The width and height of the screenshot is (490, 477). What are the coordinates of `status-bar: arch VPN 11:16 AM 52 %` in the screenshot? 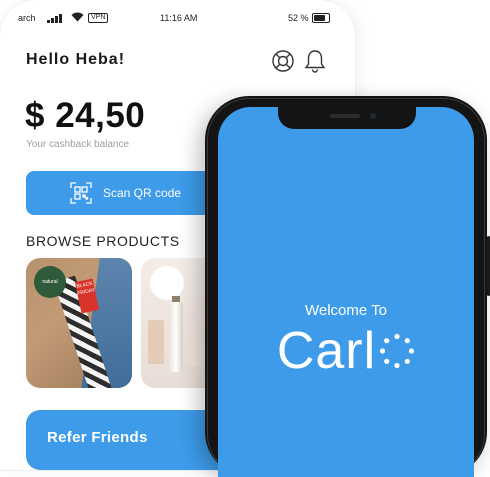 It's located at (177, 18).